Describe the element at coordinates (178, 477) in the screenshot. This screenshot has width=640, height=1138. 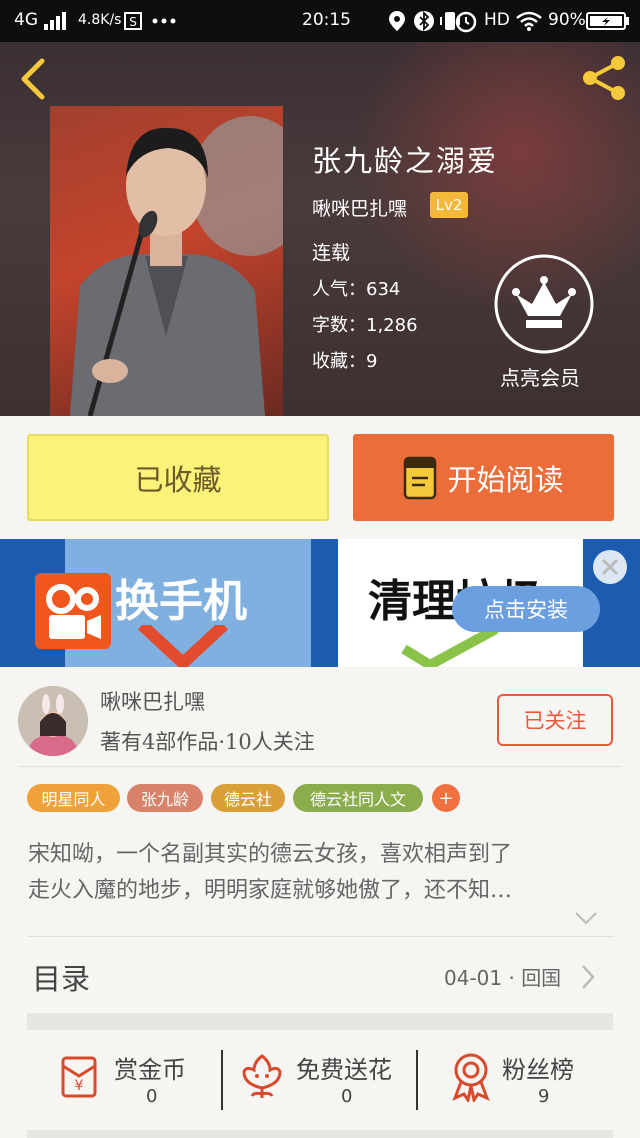
I see `favorited-button: 已收藏` at that location.